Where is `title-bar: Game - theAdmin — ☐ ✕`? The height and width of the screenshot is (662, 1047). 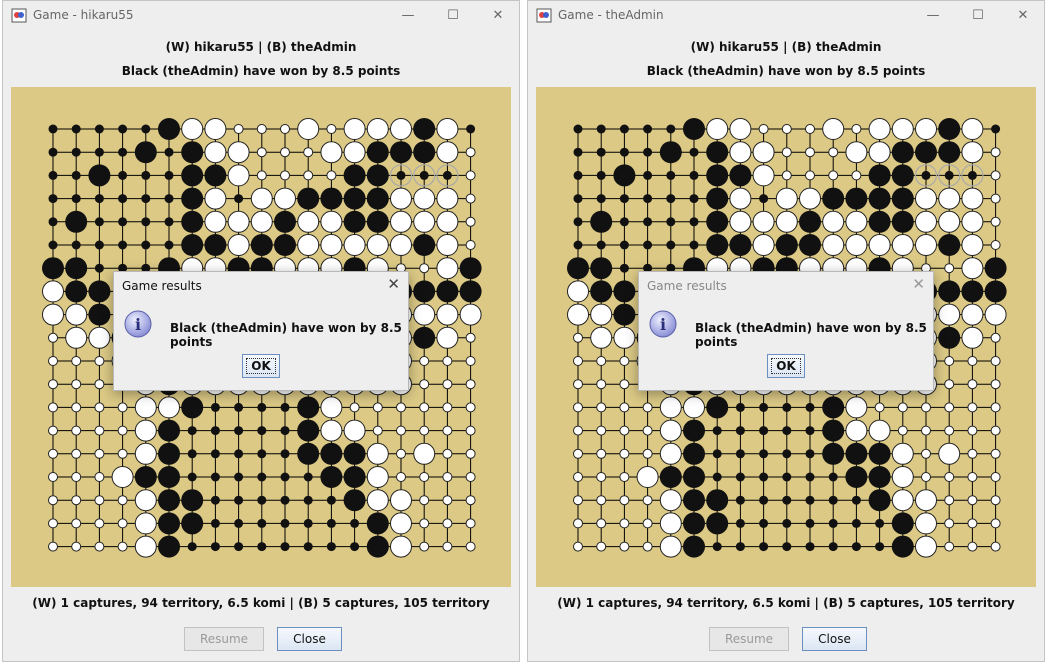 title-bar: Game - theAdmin — ☐ ✕ is located at coordinates (786, 16).